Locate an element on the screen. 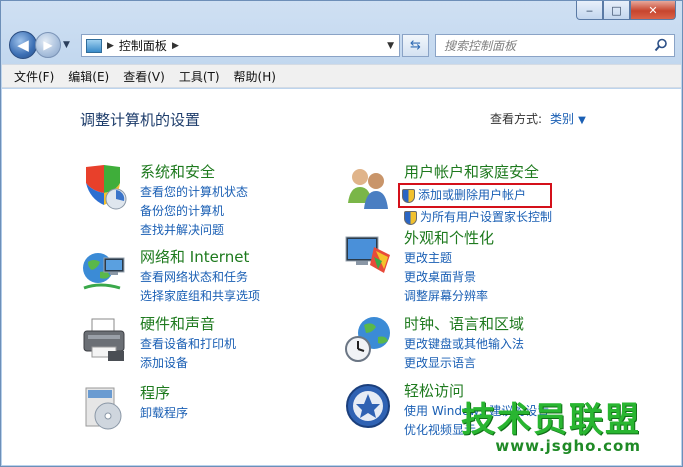  address-dropdown-icon: ▼ is located at coordinates (390, 46).